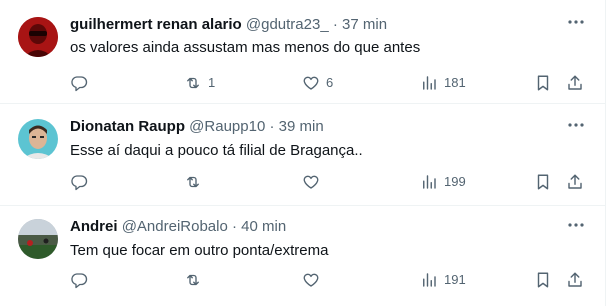  Describe the element at coordinates (199, 250) in the screenshot. I see `tweet-text: Tem que focar em outro ponta/extrema` at that location.